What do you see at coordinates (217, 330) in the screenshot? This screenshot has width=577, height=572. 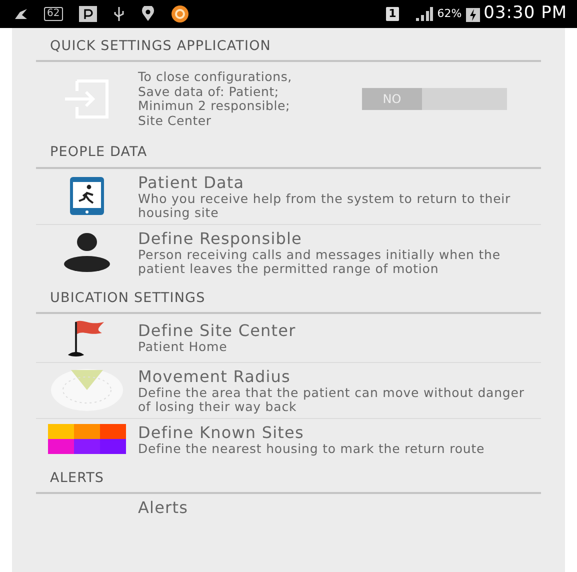 I see `setting-title: Define Site Center` at bounding box center [217, 330].